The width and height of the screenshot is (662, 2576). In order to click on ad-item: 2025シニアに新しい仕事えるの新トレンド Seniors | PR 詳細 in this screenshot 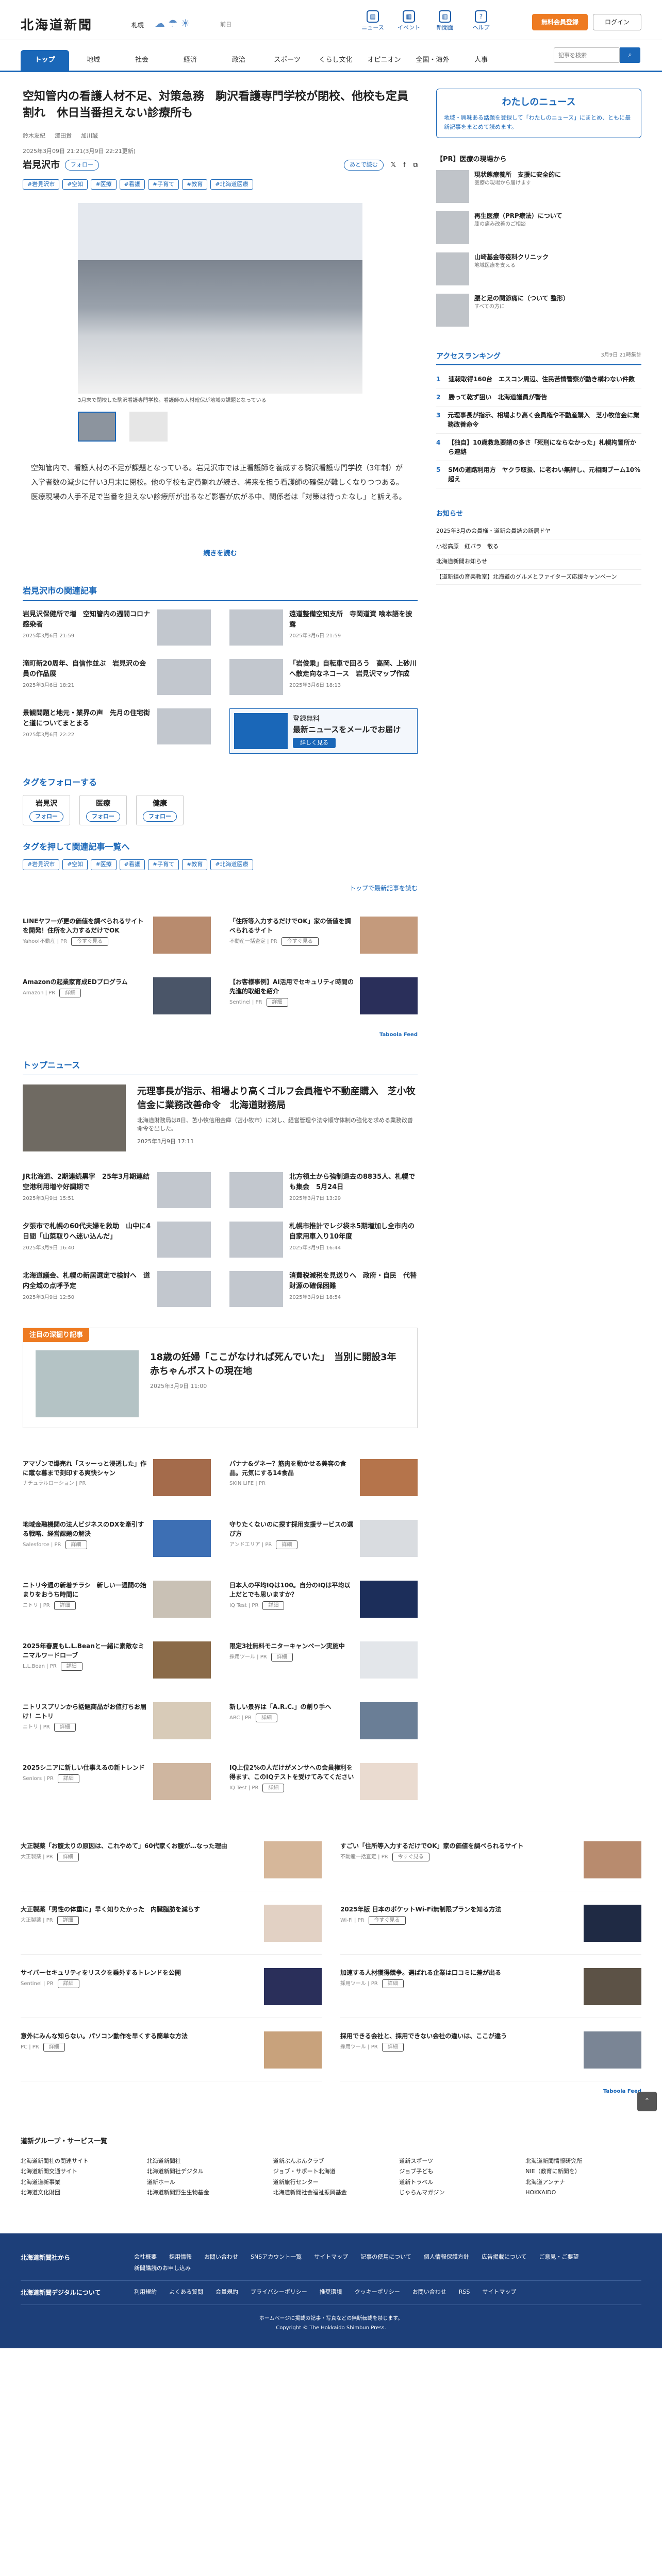, I will do `click(117, 1786)`.